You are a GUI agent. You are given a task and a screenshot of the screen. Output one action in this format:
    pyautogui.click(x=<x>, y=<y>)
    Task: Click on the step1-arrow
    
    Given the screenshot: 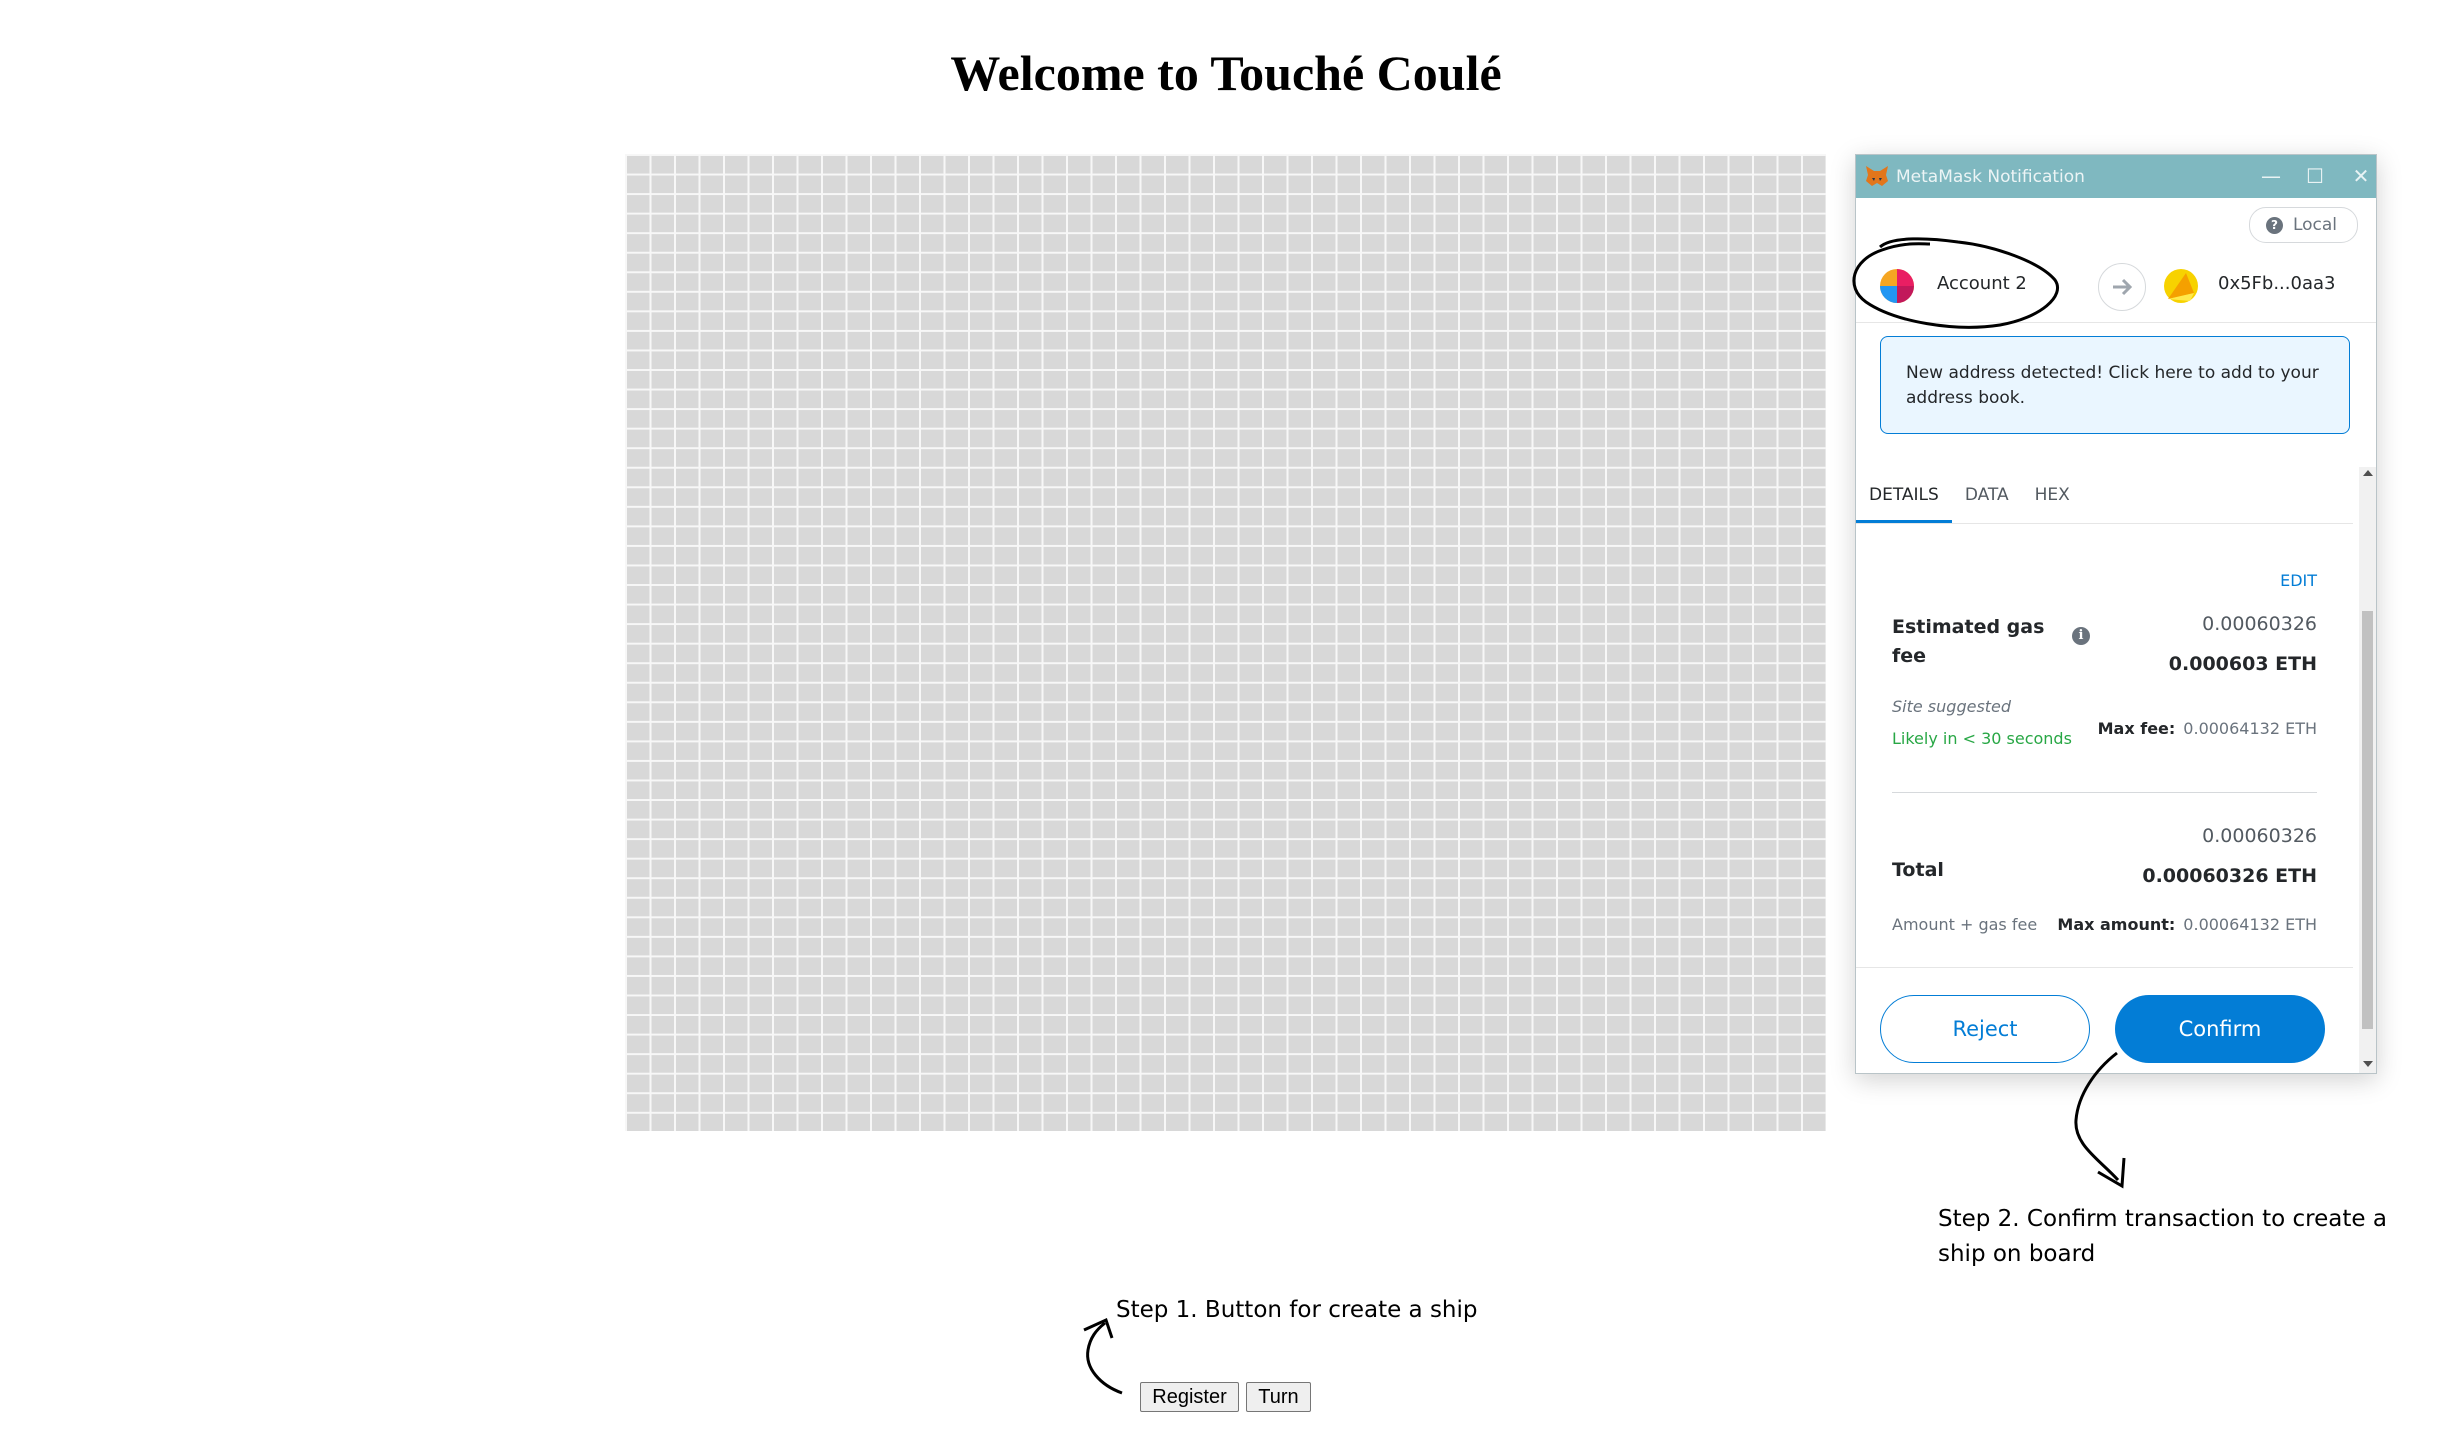 What is the action you would take?
    pyautogui.click(x=1103, y=1356)
    